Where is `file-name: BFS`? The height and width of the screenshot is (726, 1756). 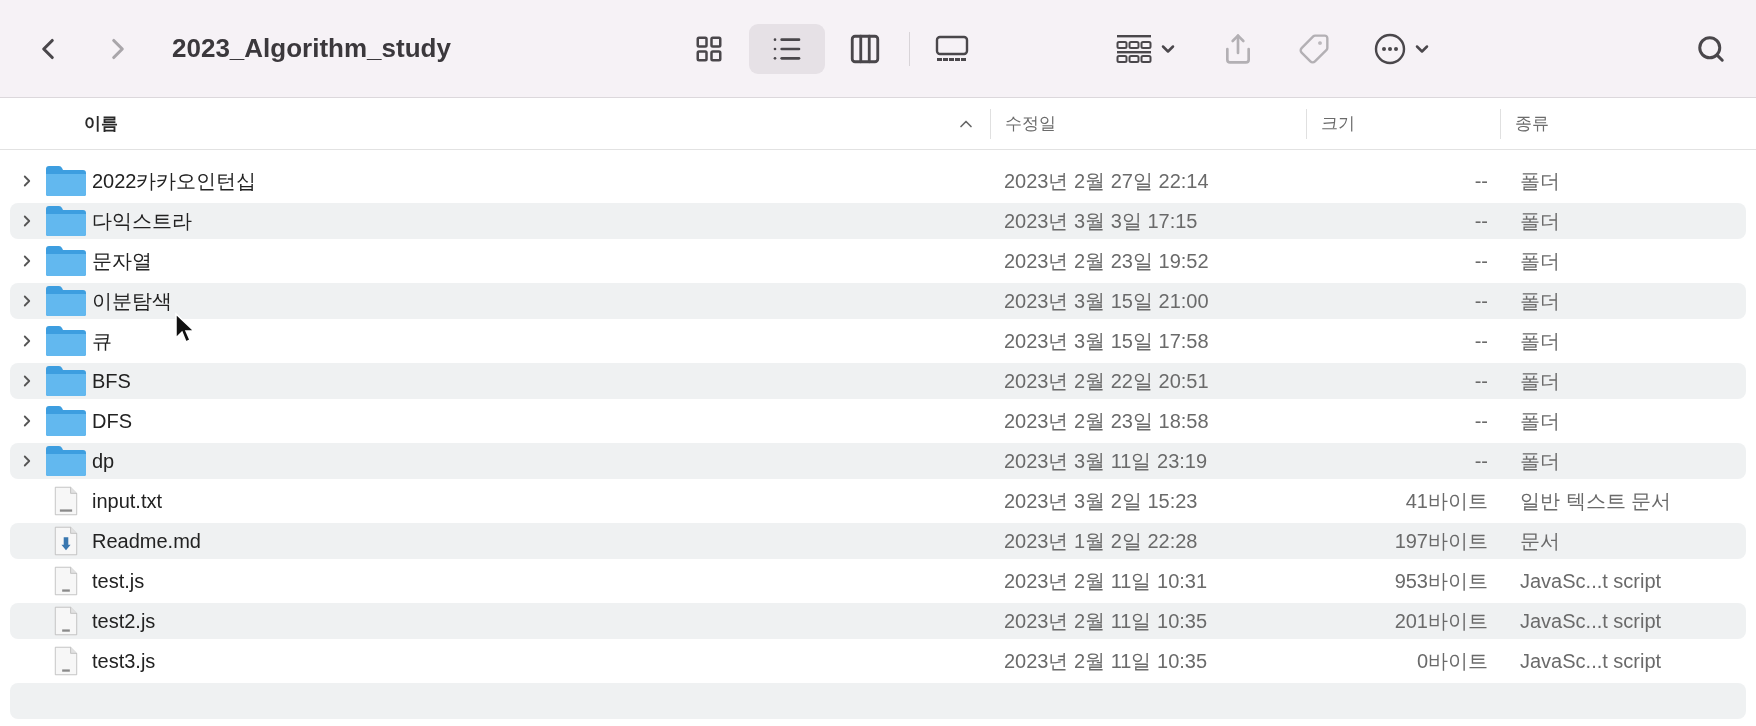 file-name: BFS is located at coordinates (111, 381).